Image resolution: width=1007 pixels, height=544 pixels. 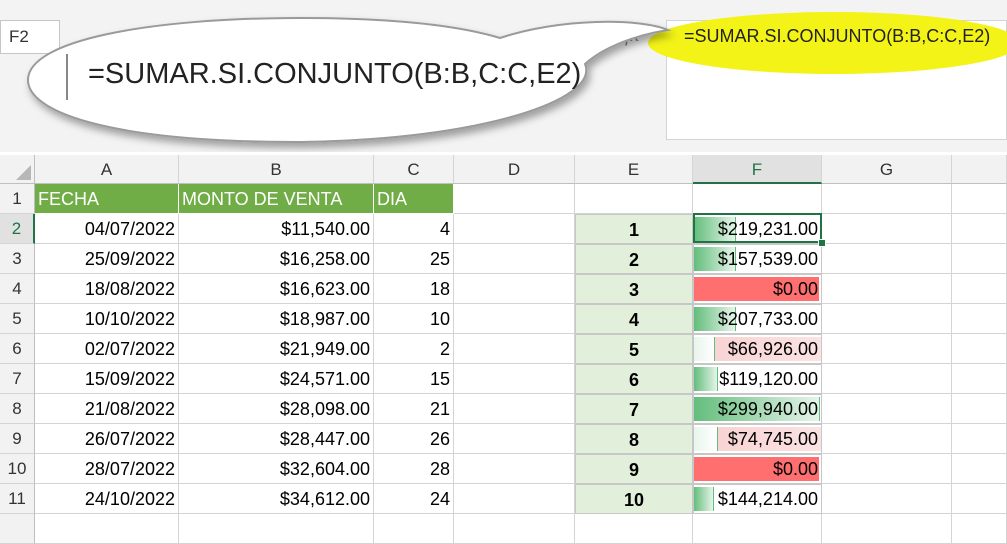 What do you see at coordinates (634, 439) in the screenshot?
I see `summary-dia: 8` at bounding box center [634, 439].